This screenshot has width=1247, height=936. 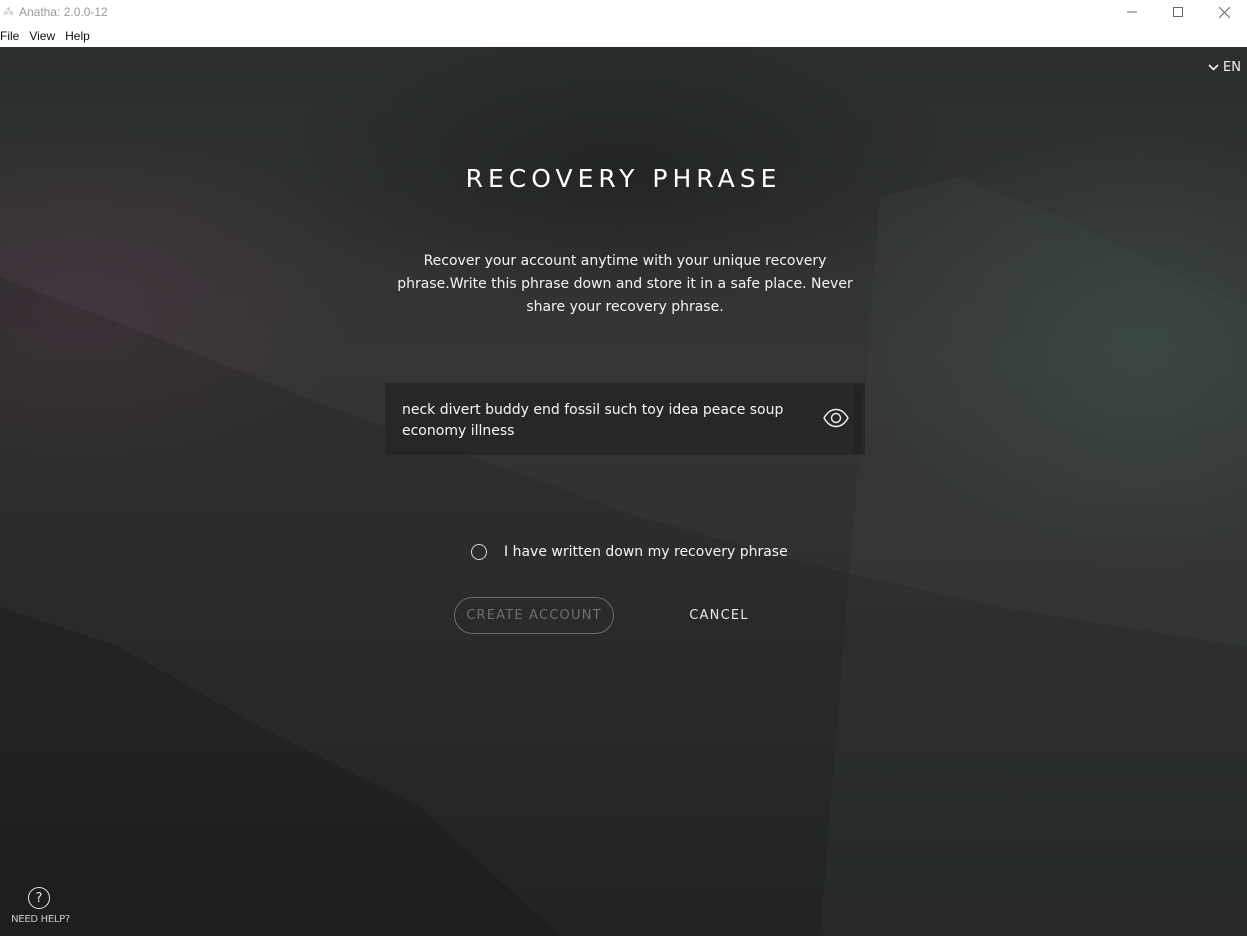 I want to click on menu-view: View, so click(x=44, y=36).